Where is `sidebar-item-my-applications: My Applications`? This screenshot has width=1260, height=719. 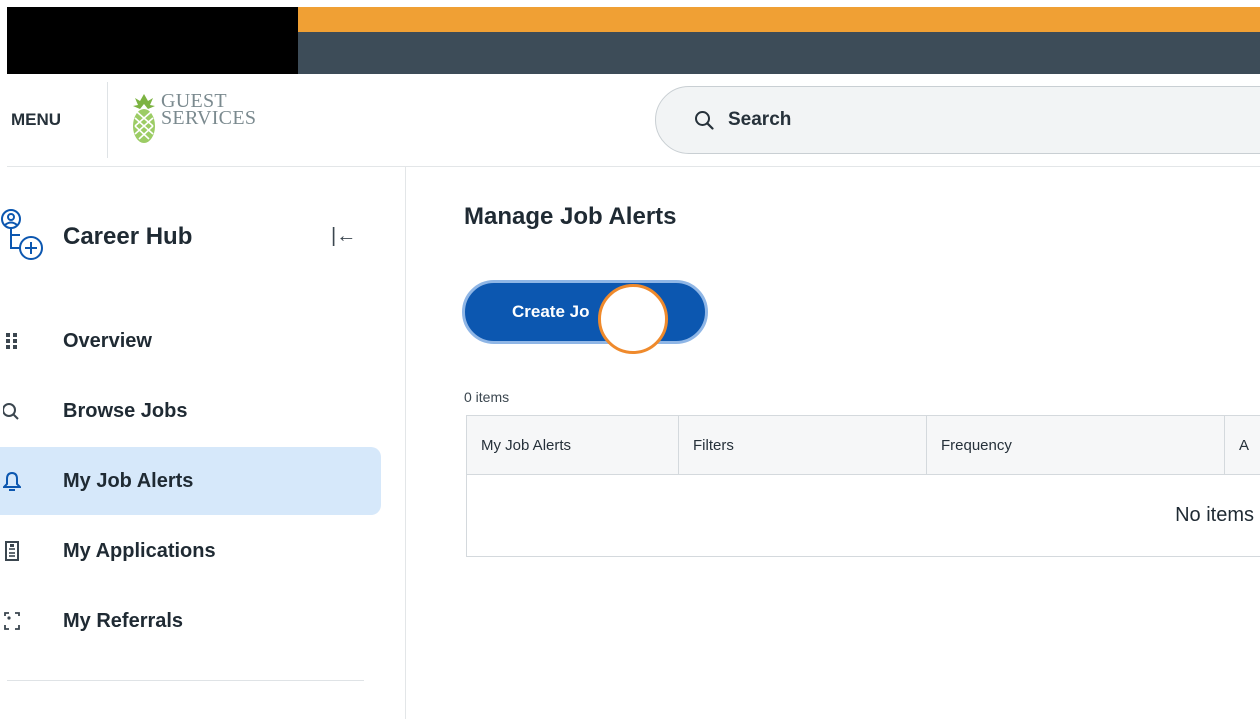
sidebar-item-my-applications: My Applications is located at coordinates (190, 551).